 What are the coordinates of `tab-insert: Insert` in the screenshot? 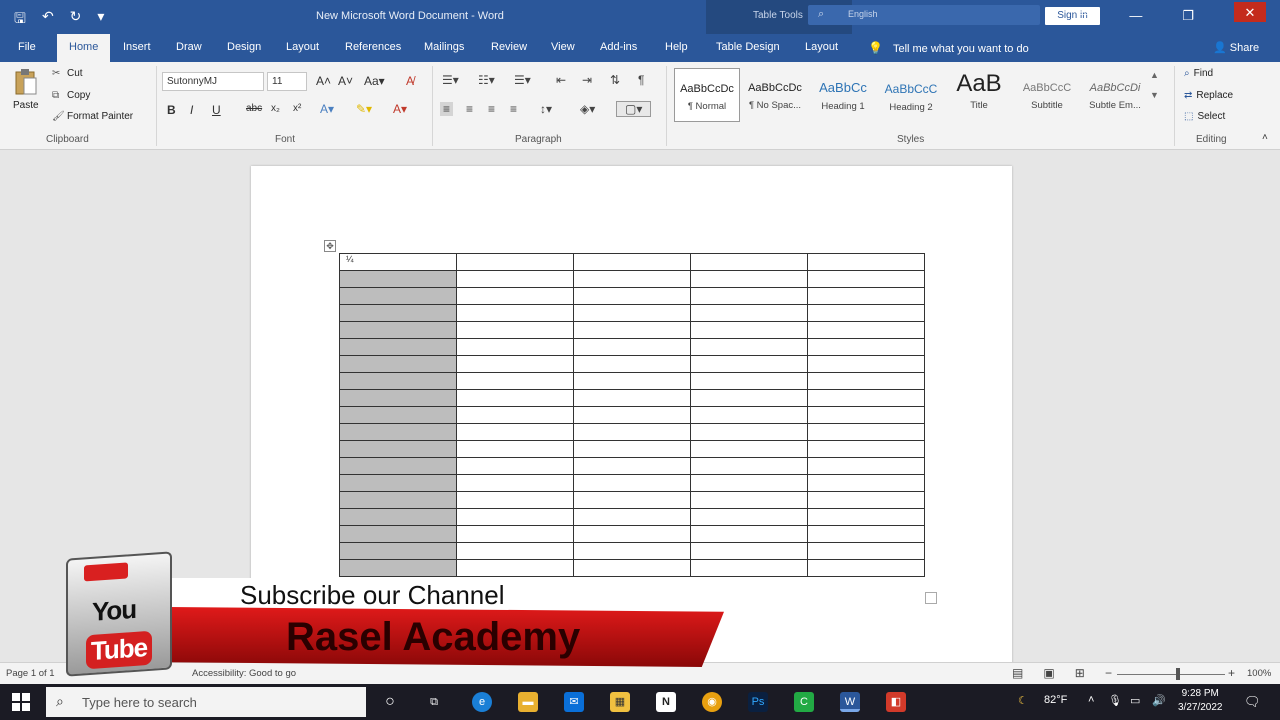 It's located at (137, 47).